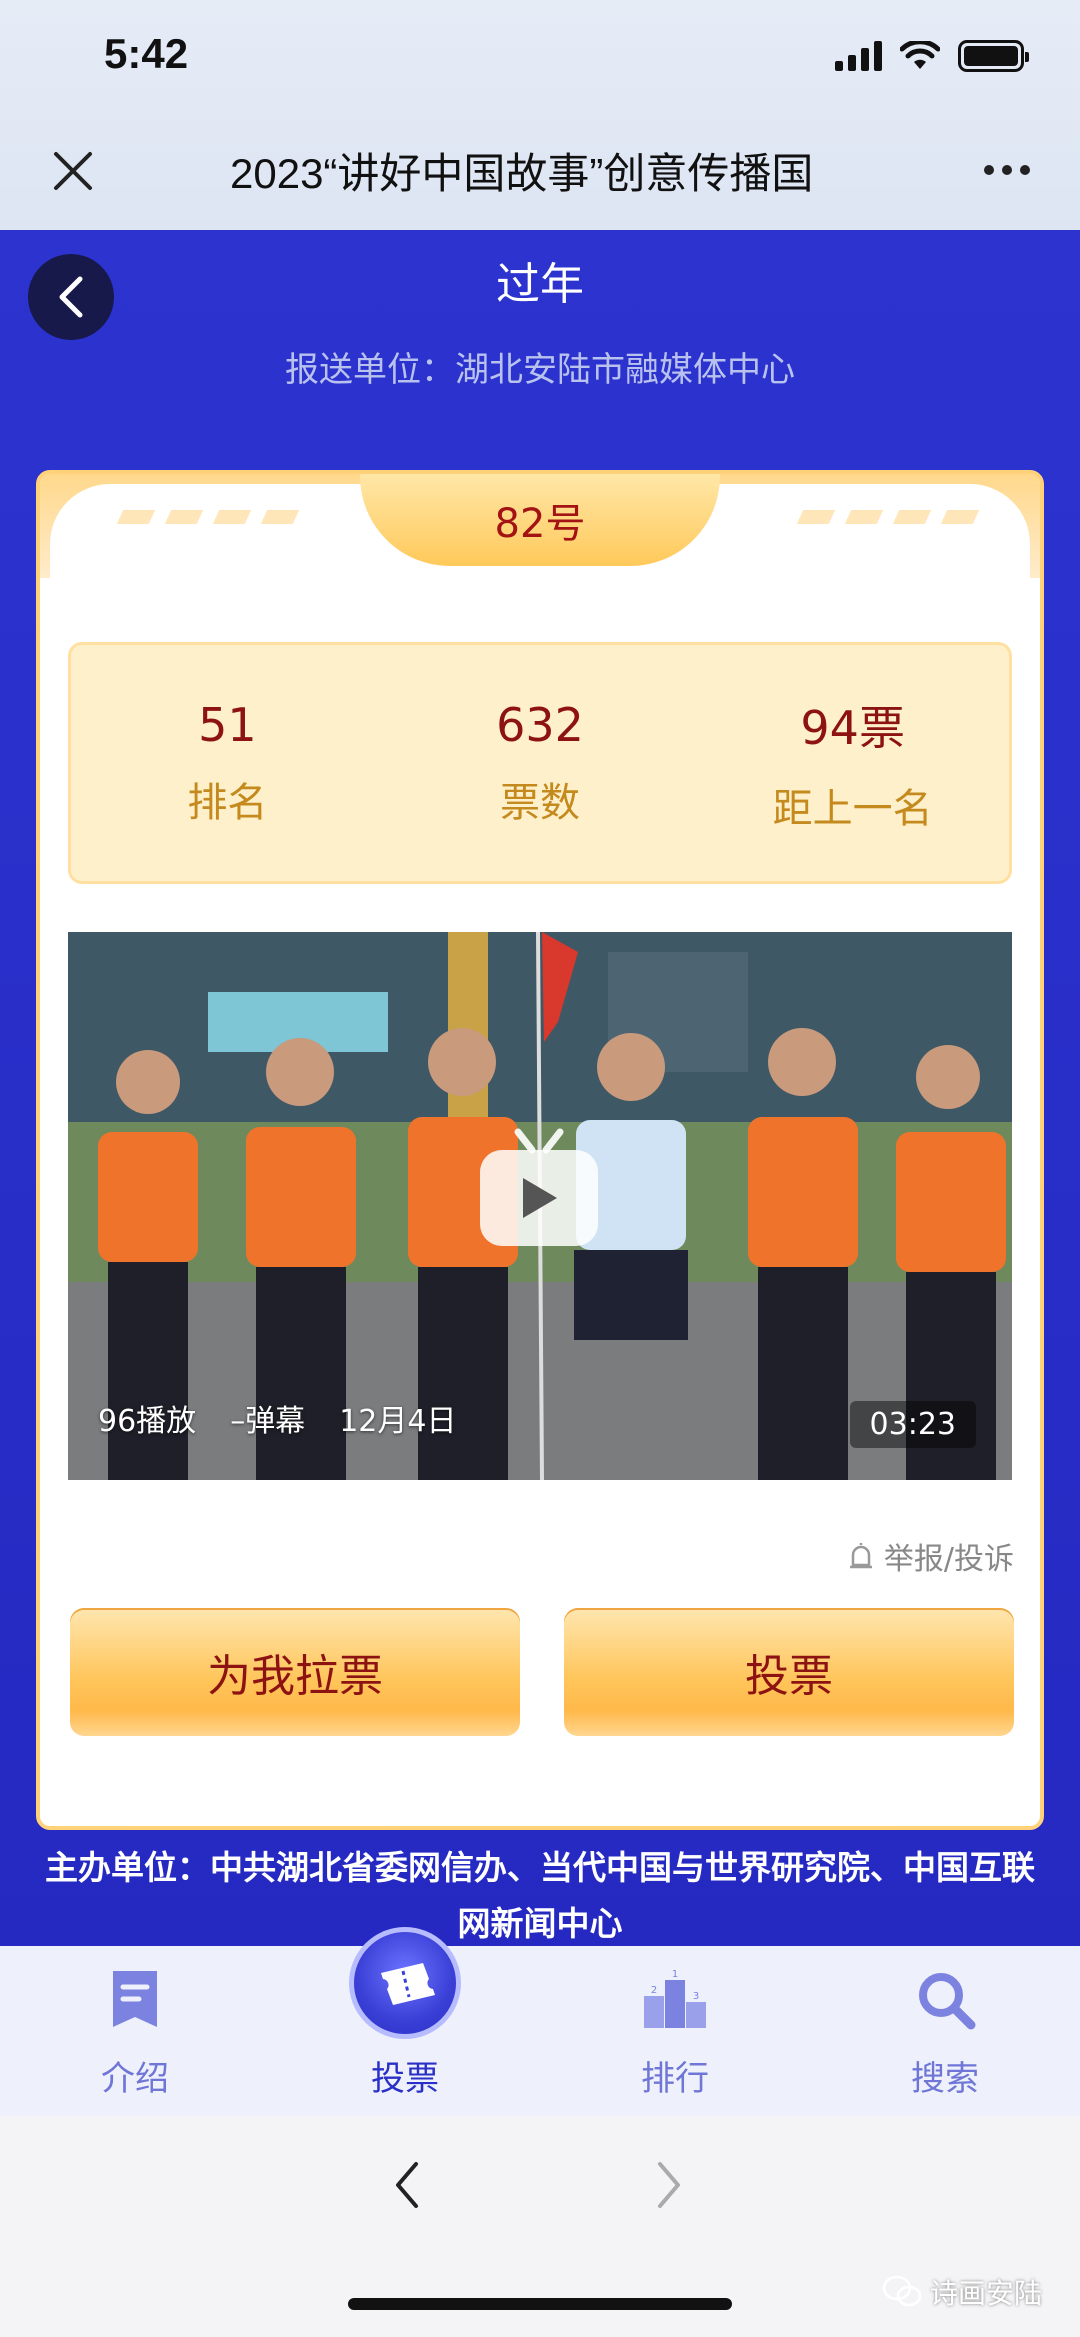  What do you see at coordinates (540, 284) in the screenshot?
I see `work-title: 过年` at bounding box center [540, 284].